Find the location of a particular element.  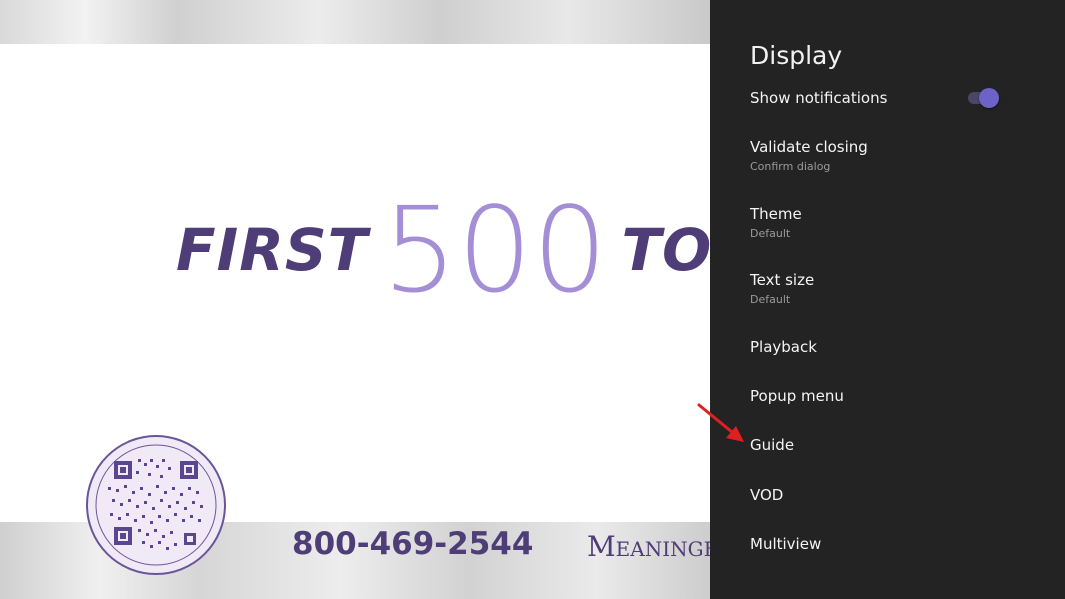

menu-item-label: Theme is located at coordinates (776, 214).